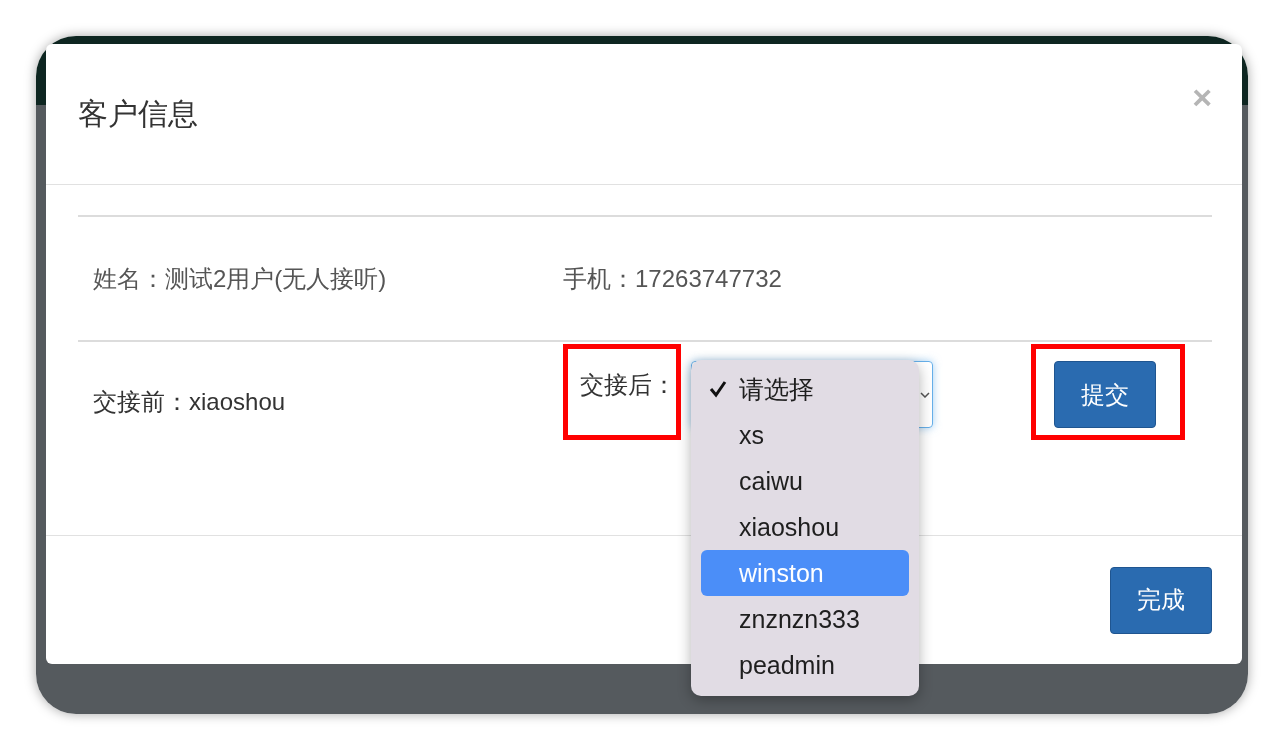 The height and width of the screenshot is (750, 1284). What do you see at coordinates (787, 665) in the screenshot?
I see `option-label: peadmin` at bounding box center [787, 665].